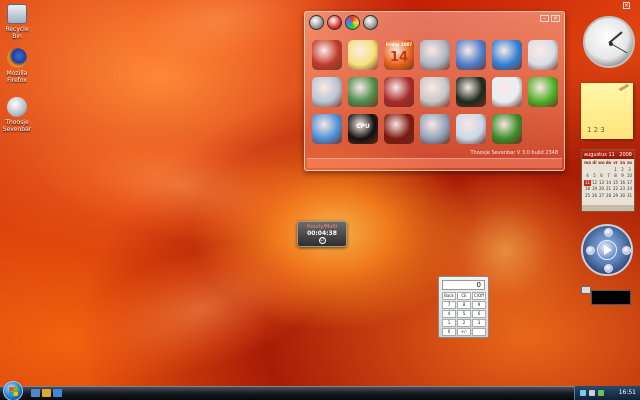 The height and width of the screenshot is (400, 640). What do you see at coordinates (57, 393) in the screenshot?
I see `internet-explorer-icon` at bounding box center [57, 393].